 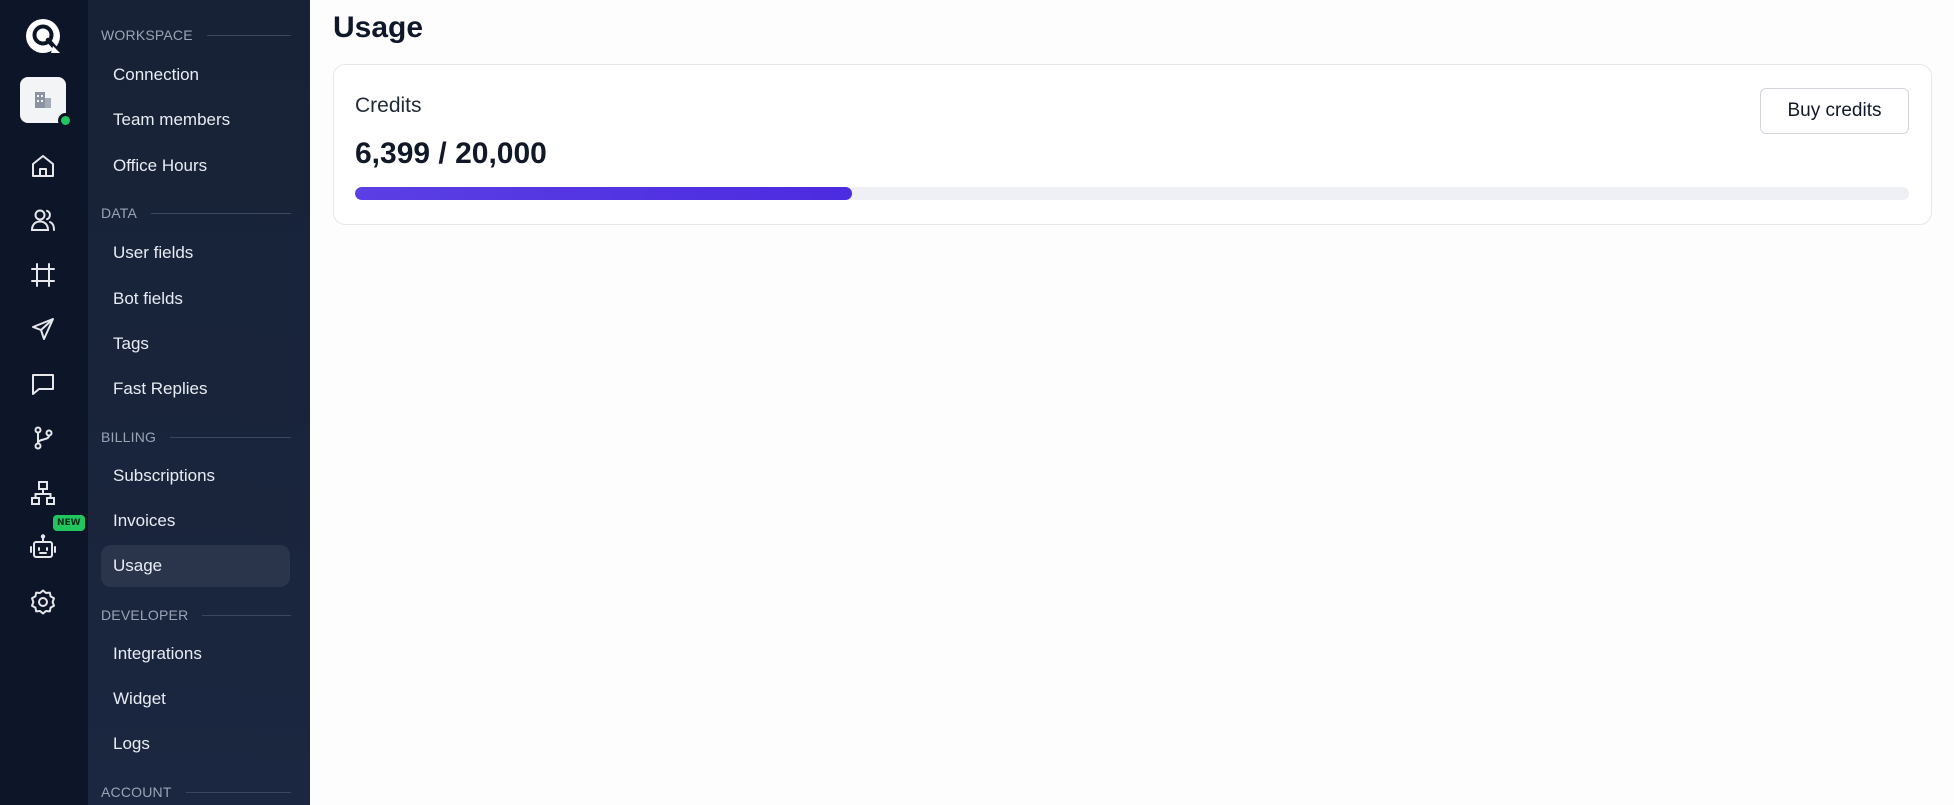 I want to click on page-title: Usage, so click(x=378, y=27).